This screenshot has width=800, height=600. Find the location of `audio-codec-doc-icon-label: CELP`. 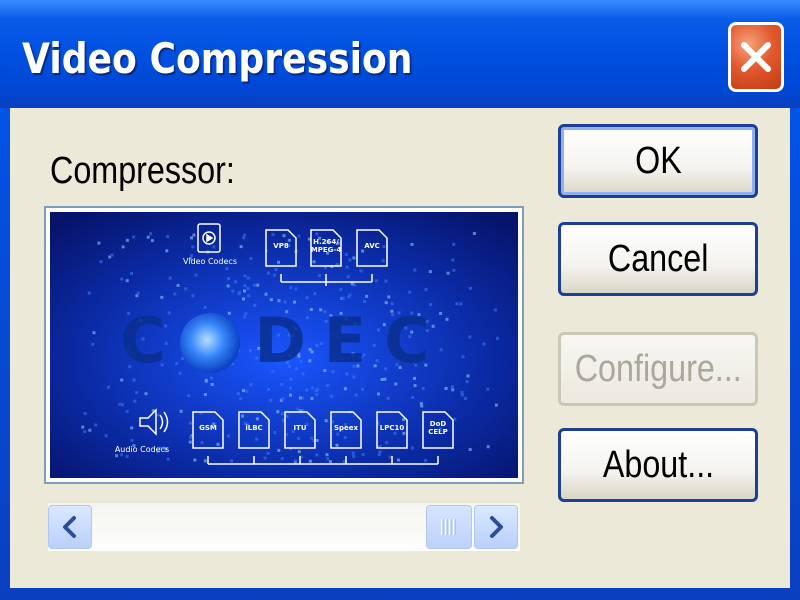

audio-codec-doc-icon-label: CELP is located at coordinates (438, 432).